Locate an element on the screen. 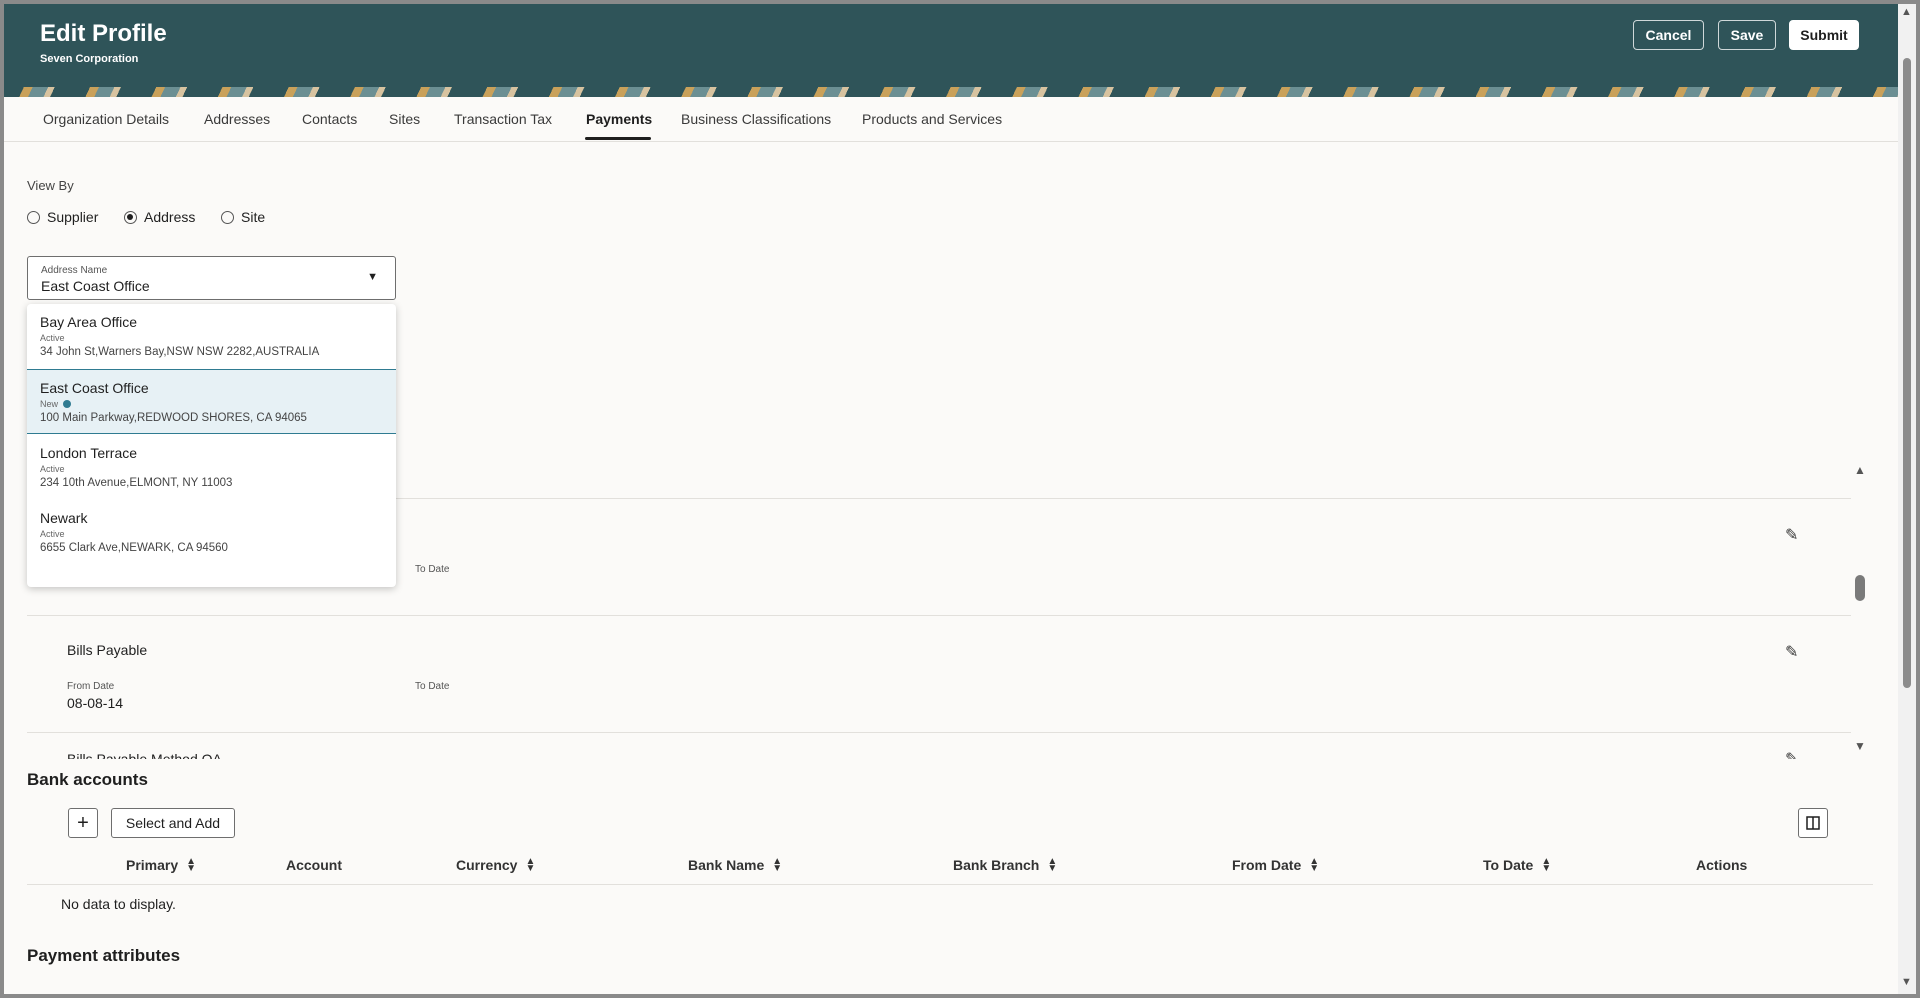 Image resolution: width=1920 pixels, height=998 pixels. column-label: Currency is located at coordinates (487, 865).